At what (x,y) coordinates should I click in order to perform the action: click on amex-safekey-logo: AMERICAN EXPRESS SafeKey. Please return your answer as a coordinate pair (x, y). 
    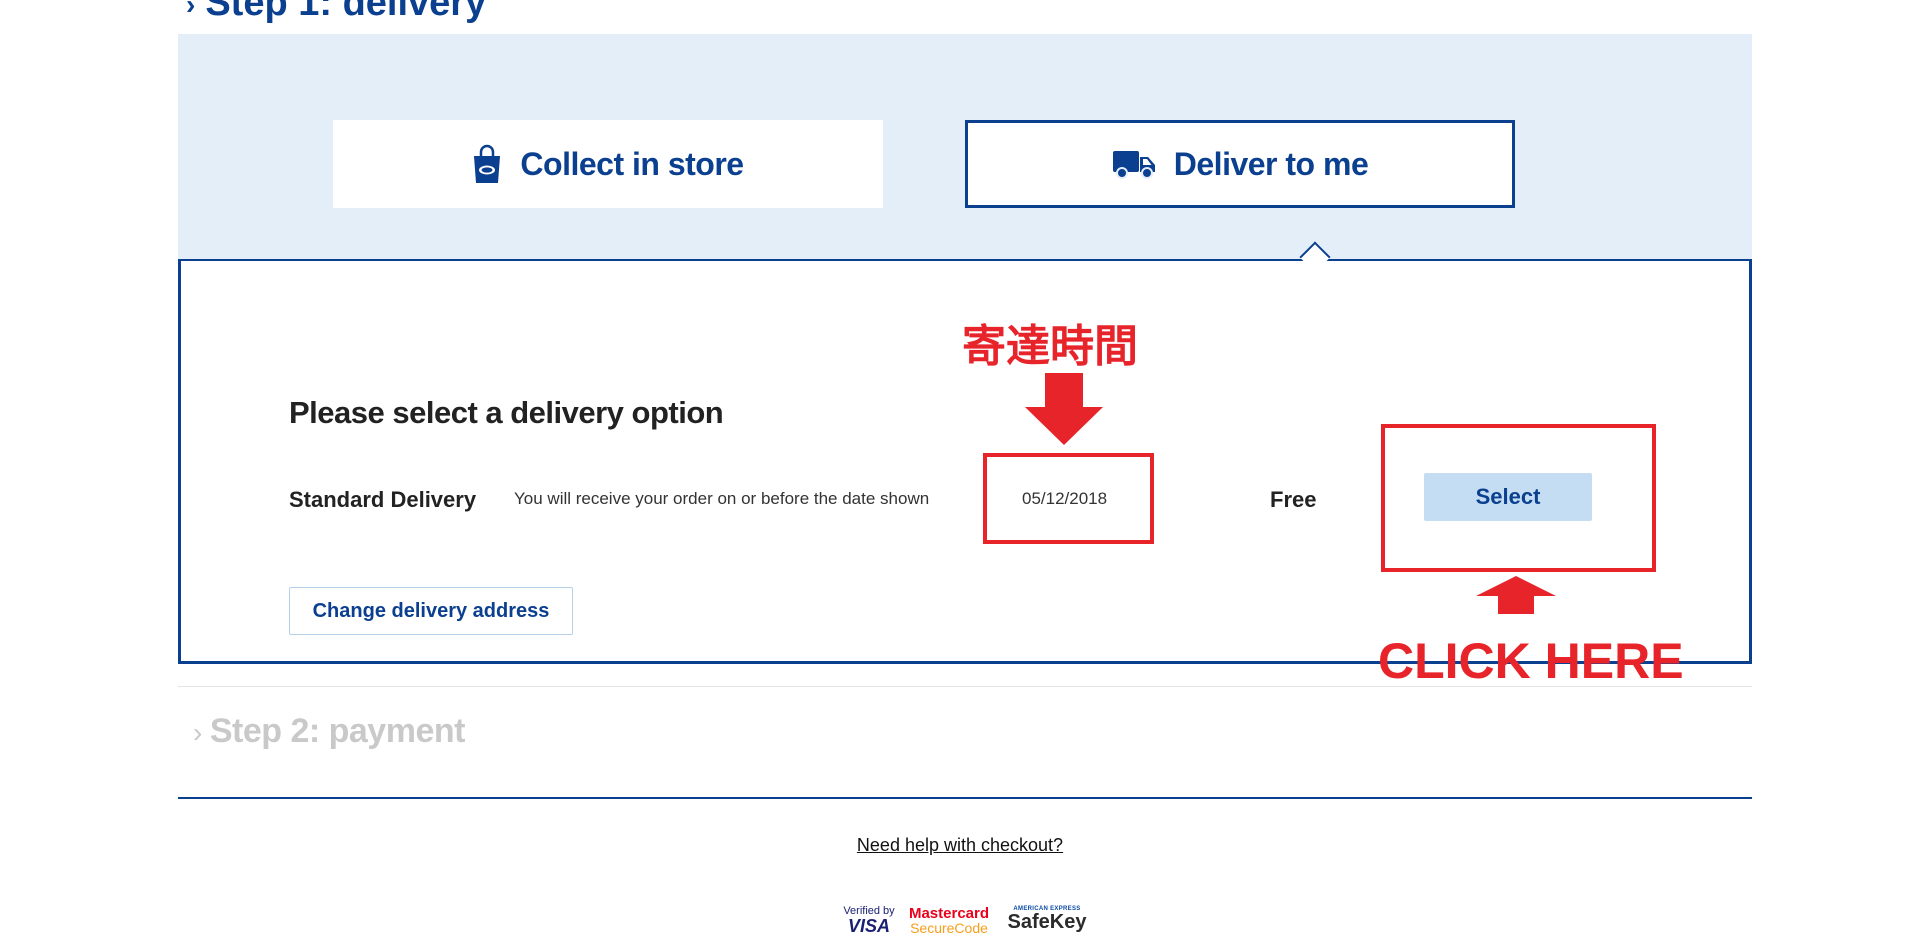
    Looking at the image, I should click on (1047, 919).